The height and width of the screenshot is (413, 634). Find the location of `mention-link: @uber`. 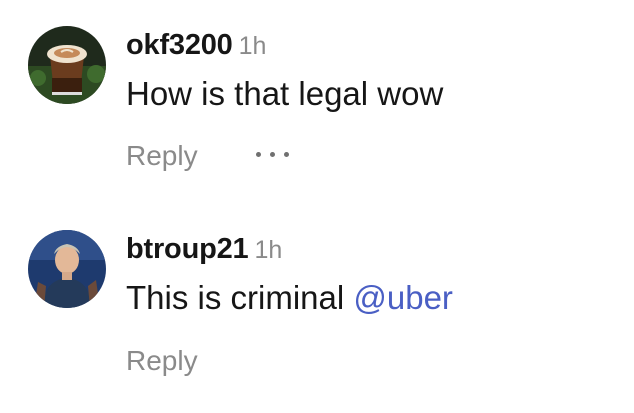

mention-link: @uber is located at coordinates (403, 297).